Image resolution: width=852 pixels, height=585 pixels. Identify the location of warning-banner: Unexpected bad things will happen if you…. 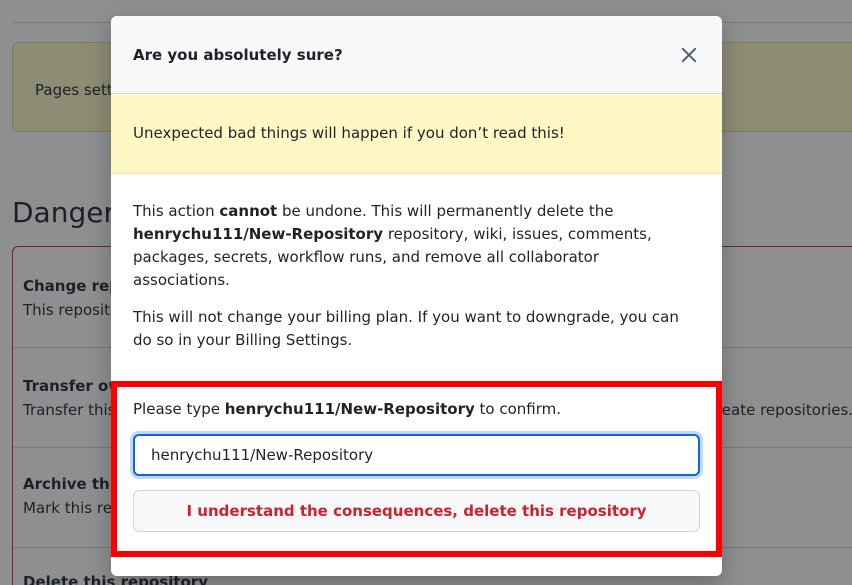
(416, 134).